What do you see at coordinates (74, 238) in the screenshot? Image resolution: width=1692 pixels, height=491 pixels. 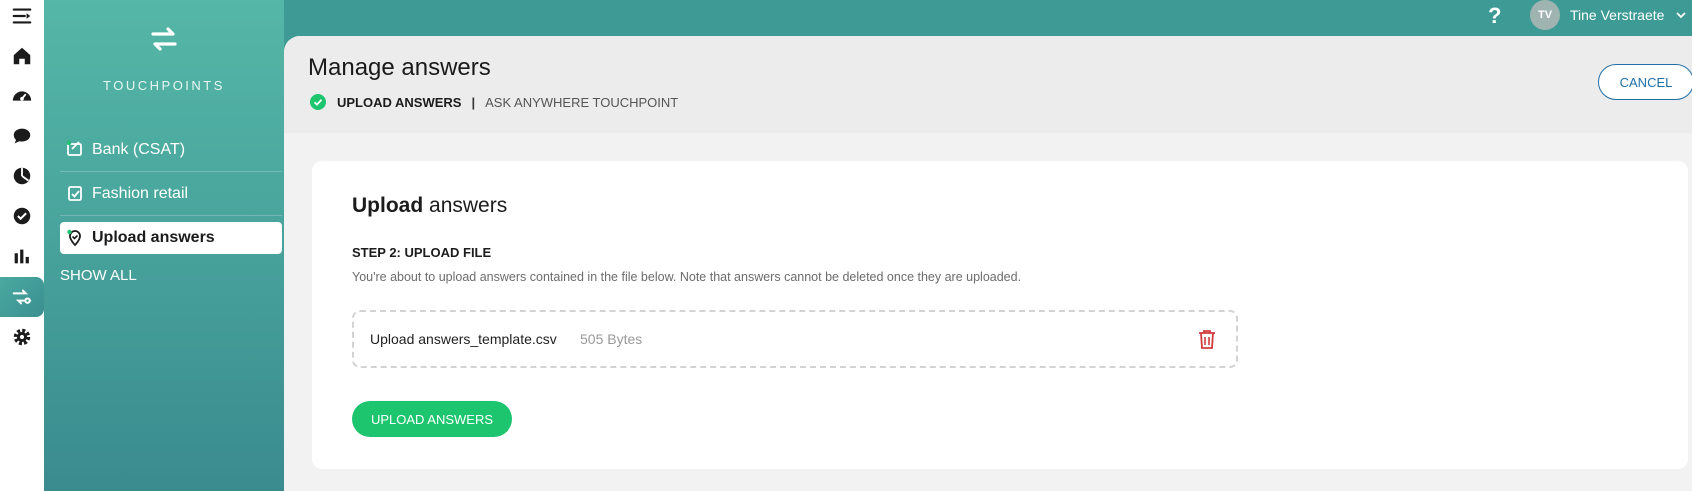 I see `touchpoint-location-icon` at bounding box center [74, 238].